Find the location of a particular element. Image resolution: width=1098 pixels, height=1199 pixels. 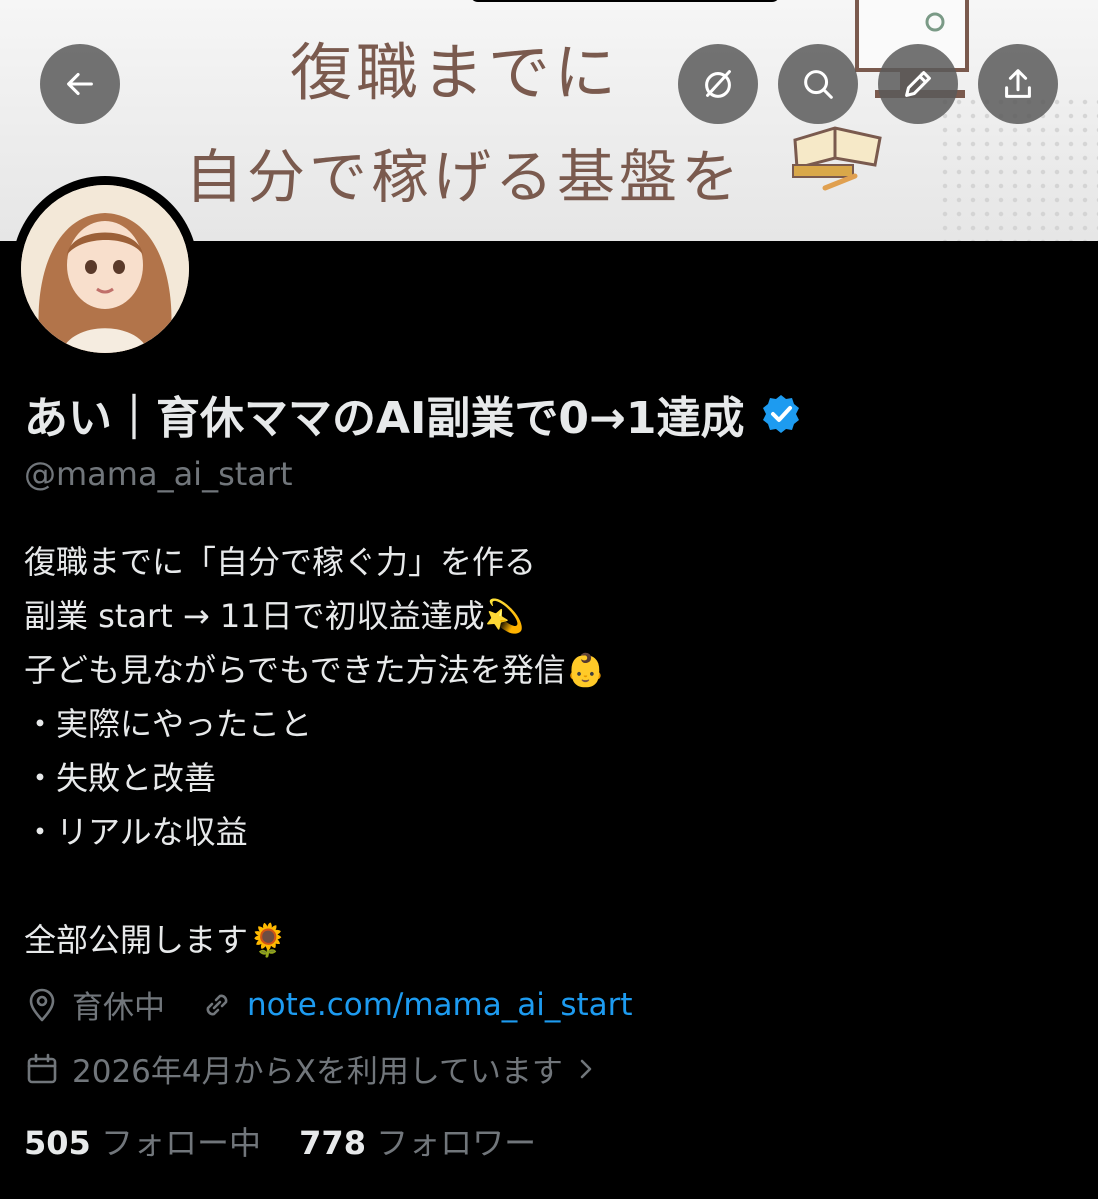

book-illustration is located at coordinates (837, 158).